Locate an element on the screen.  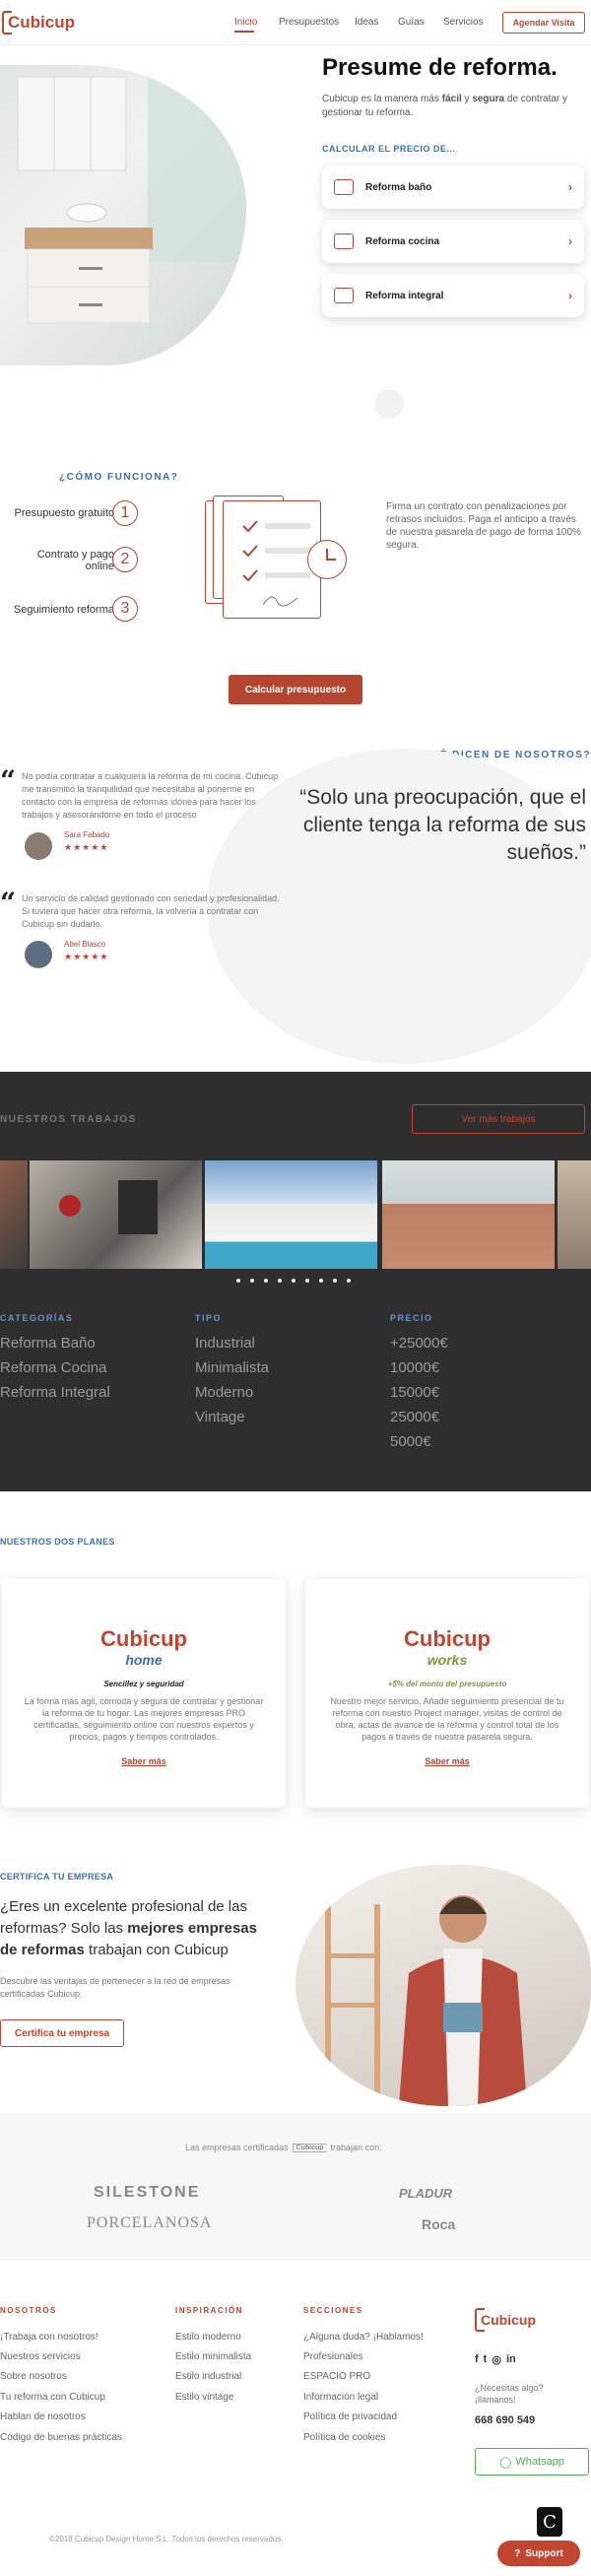
footer-link: Hablan de nosotros is located at coordinates (43, 2416).